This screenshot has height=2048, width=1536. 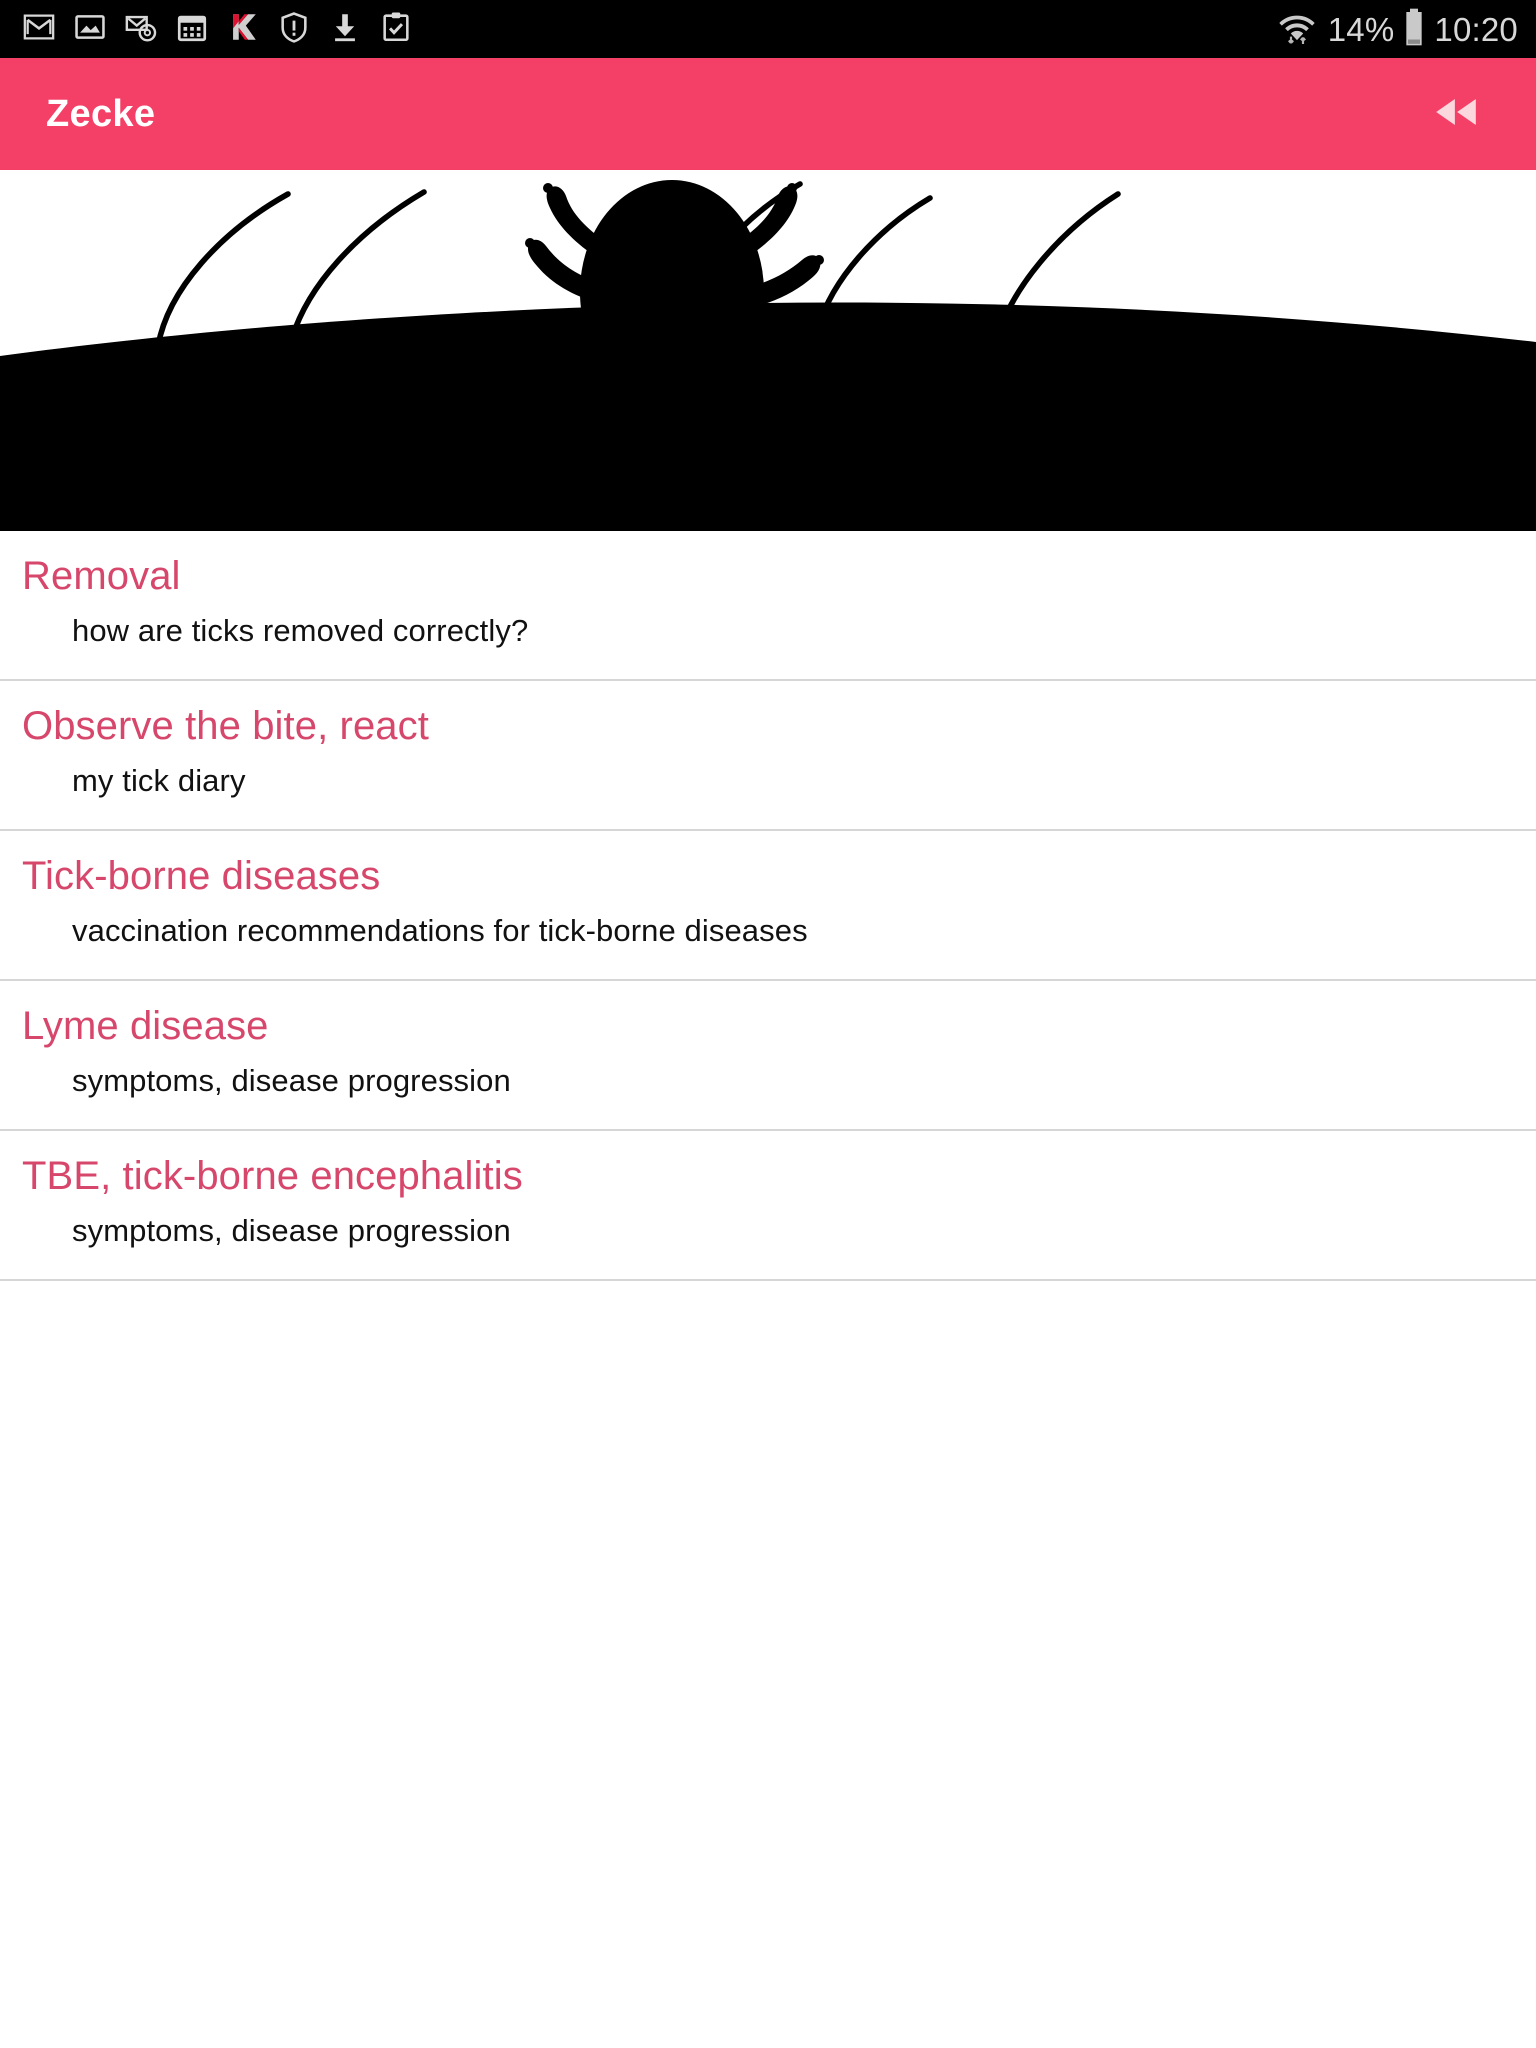 What do you see at coordinates (768, 114) in the screenshot?
I see `app-bar: Zecke` at bounding box center [768, 114].